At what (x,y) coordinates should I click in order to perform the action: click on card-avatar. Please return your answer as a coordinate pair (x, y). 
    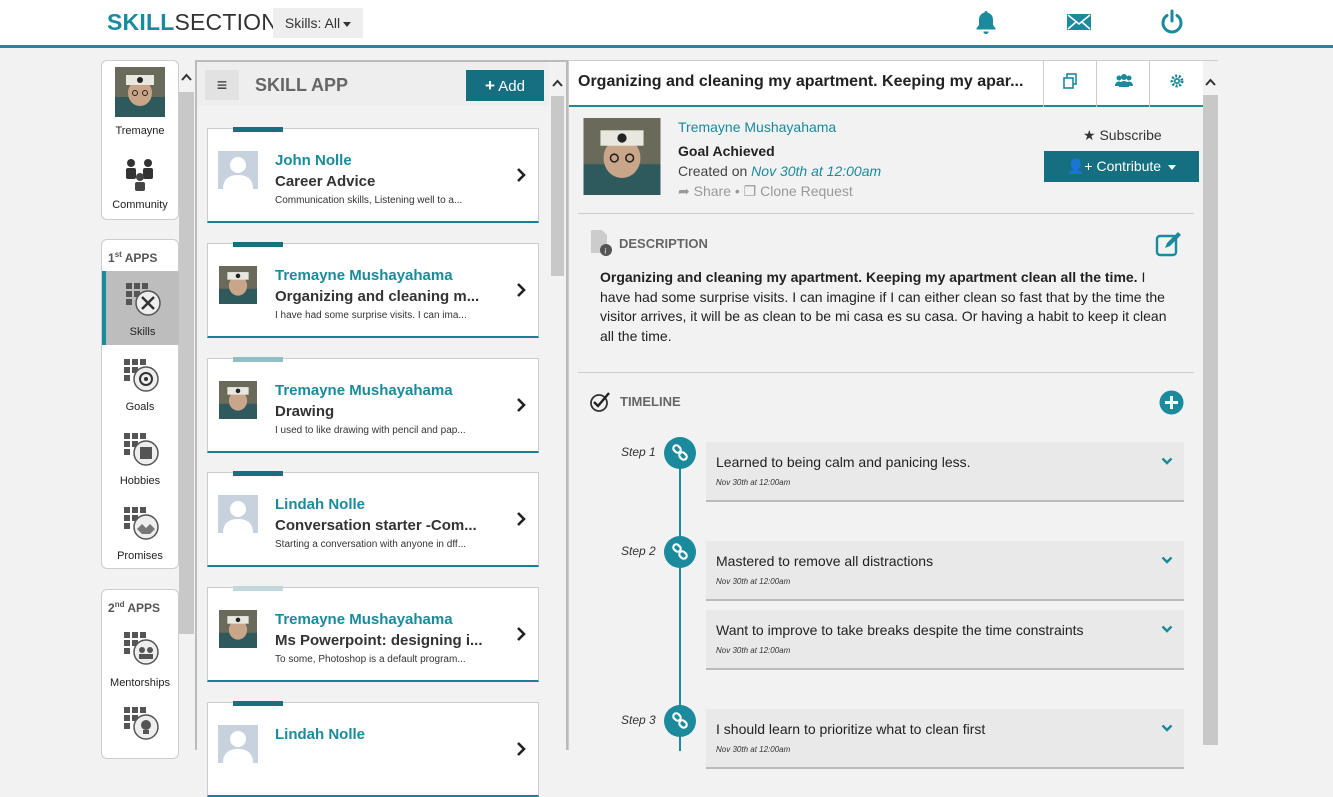
    Looking at the image, I should click on (238, 285).